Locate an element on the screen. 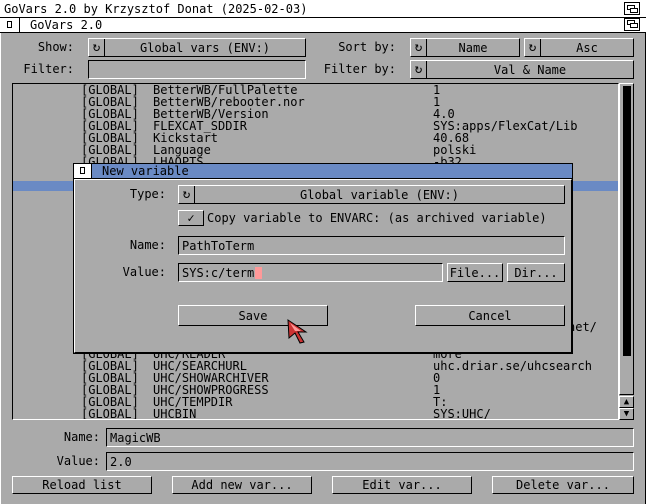 Image resolution: width=646 pixels, height=504 pixels. sort-label: Sort by: is located at coordinates (367, 47).